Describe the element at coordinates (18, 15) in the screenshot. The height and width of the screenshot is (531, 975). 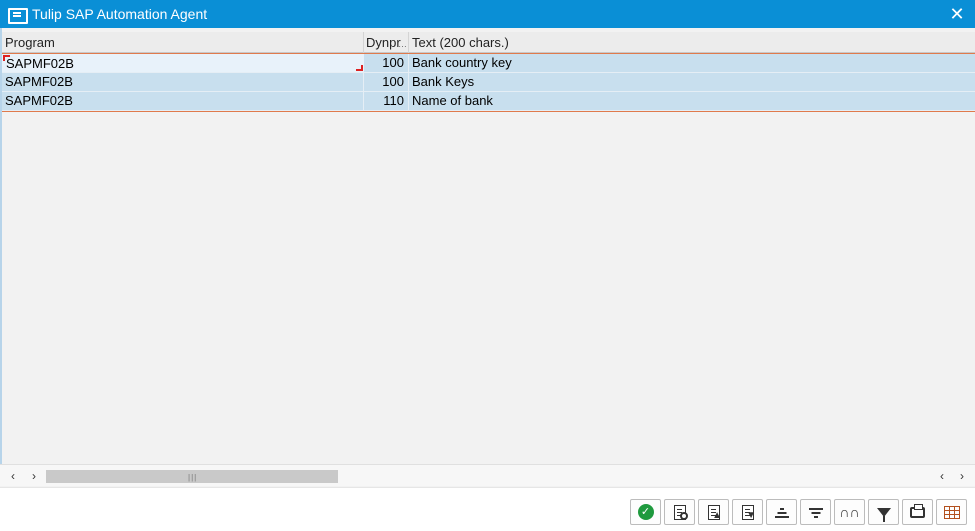
I see `window-icon` at that location.